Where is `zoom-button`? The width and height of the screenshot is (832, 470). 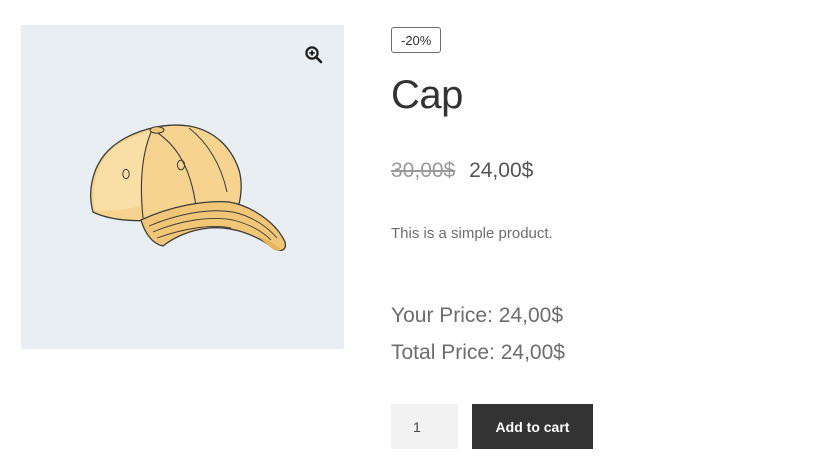 zoom-button is located at coordinates (314, 55).